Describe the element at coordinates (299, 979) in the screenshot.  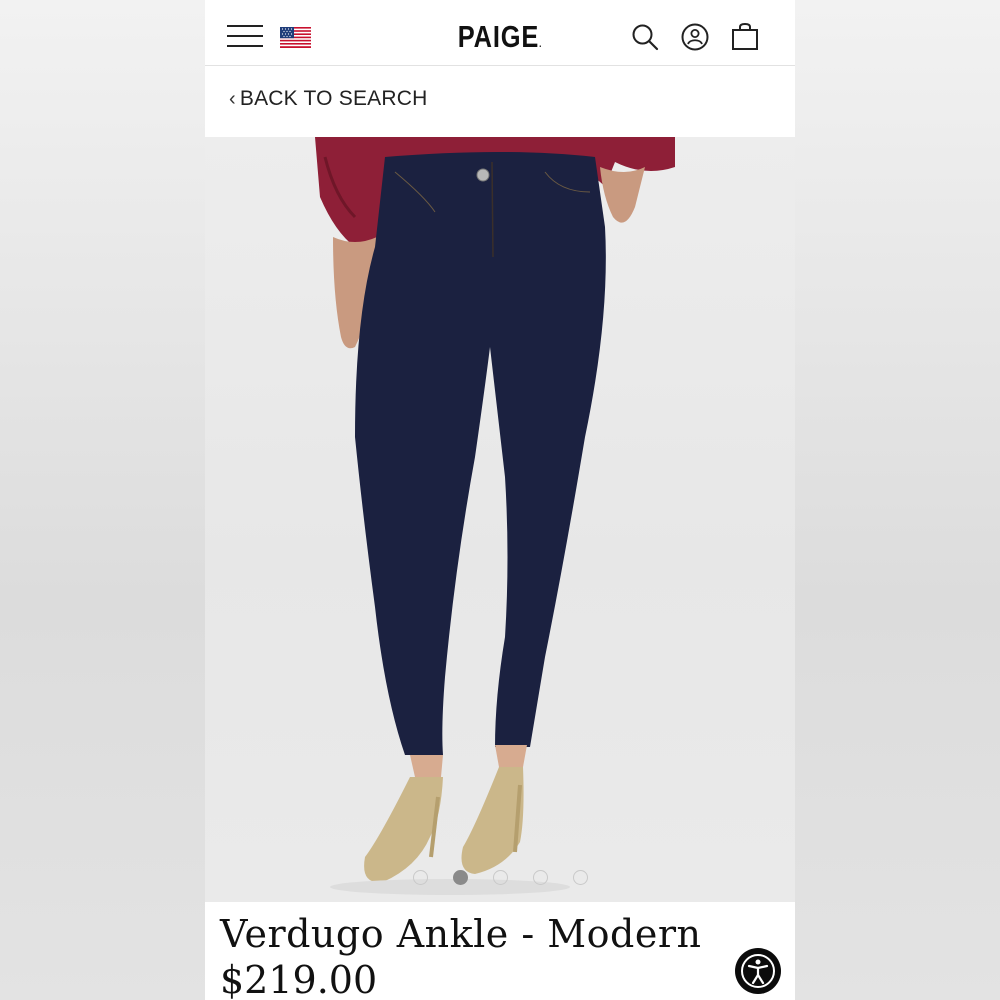
I see `product-price: $219.00` at that location.